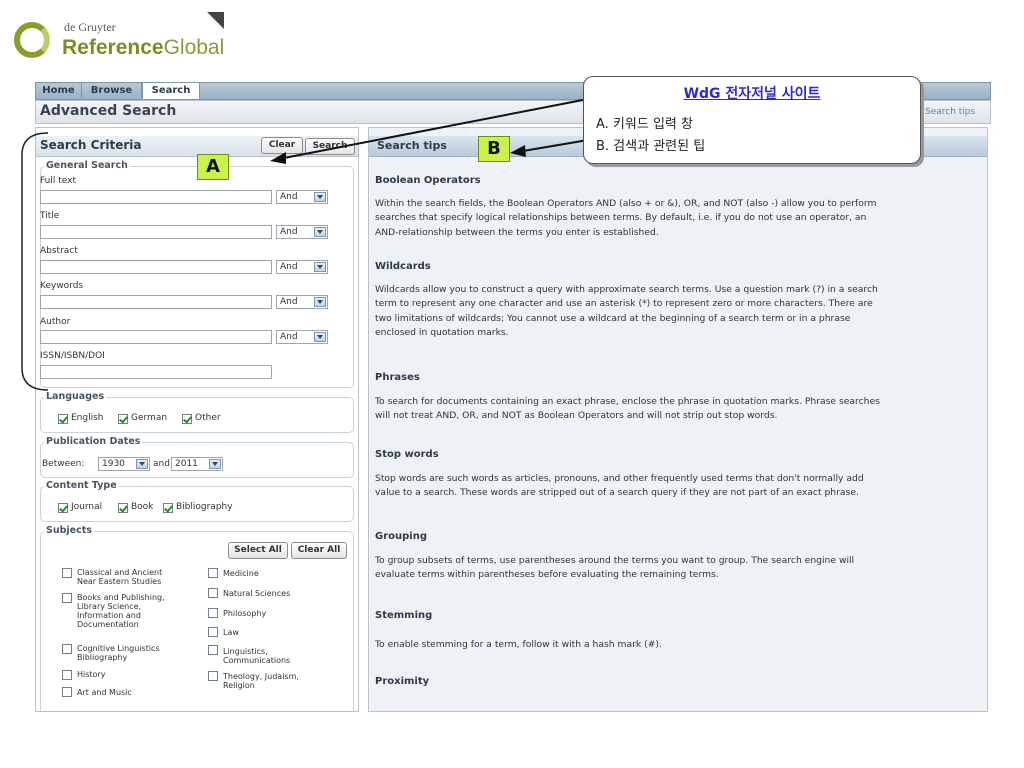 The image size is (1024, 768). What do you see at coordinates (436, 128) in the screenshot?
I see `arrow-line-a` at bounding box center [436, 128].